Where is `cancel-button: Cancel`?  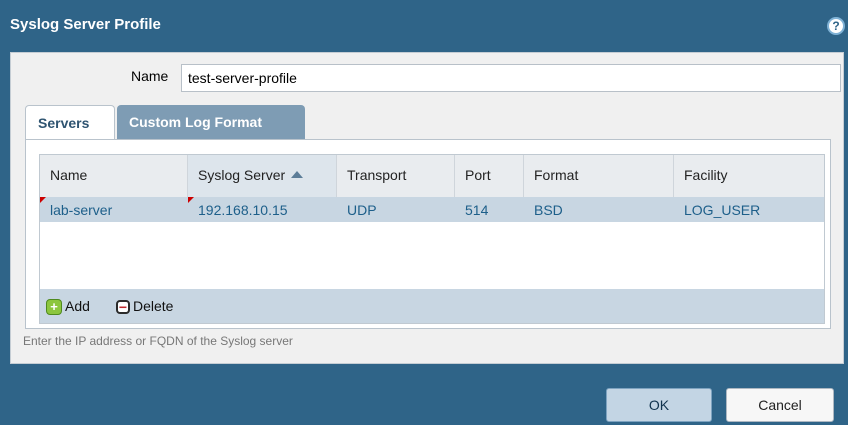
cancel-button: Cancel is located at coordinates (780, 405).